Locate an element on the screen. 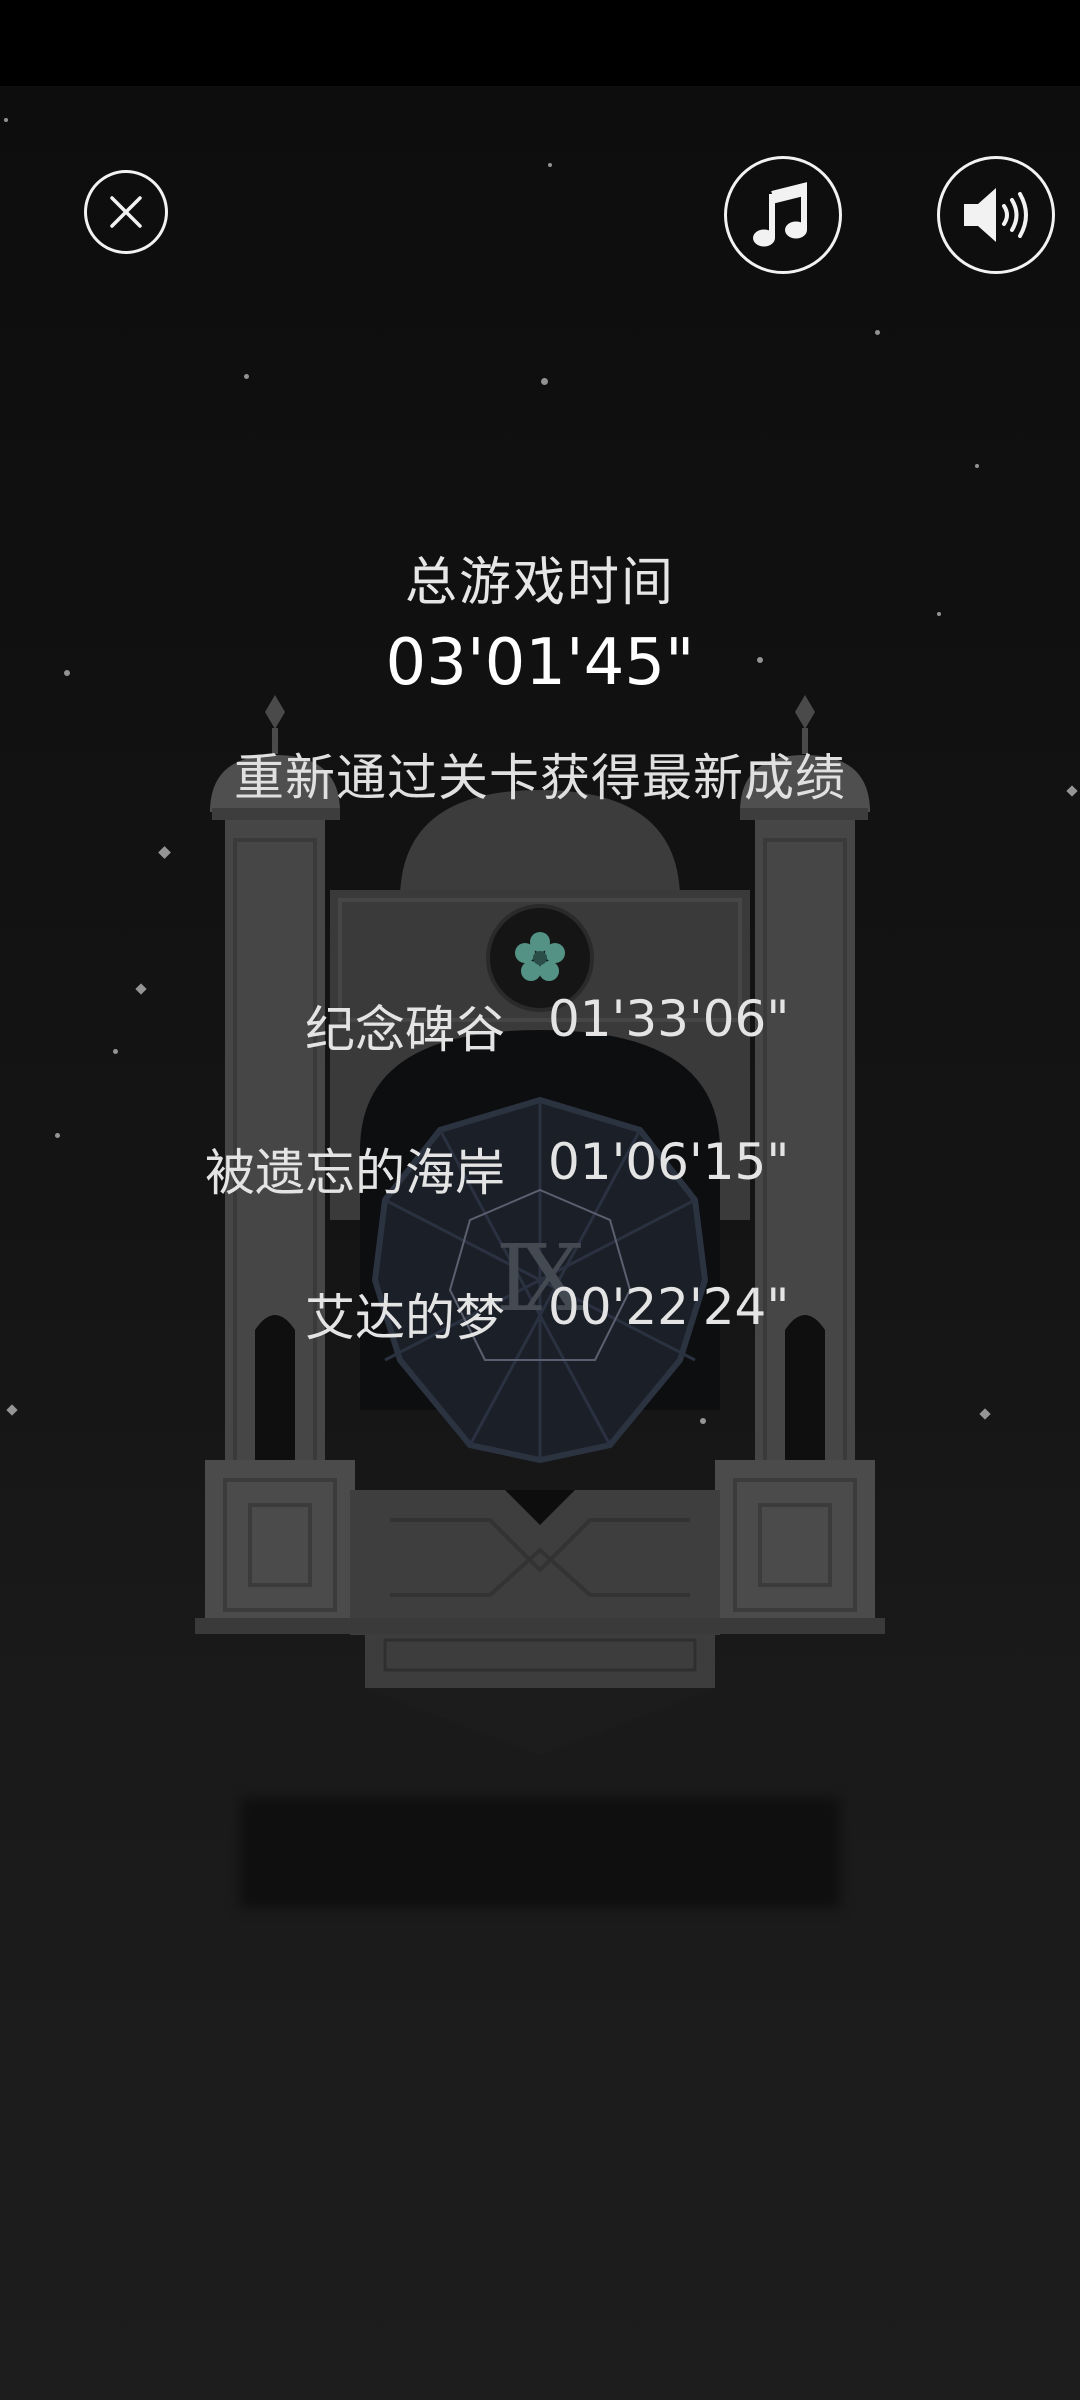 The height and width of the screenshot is (2400, 1080). speaker-volume-icon is located at coordinates (996, 215).